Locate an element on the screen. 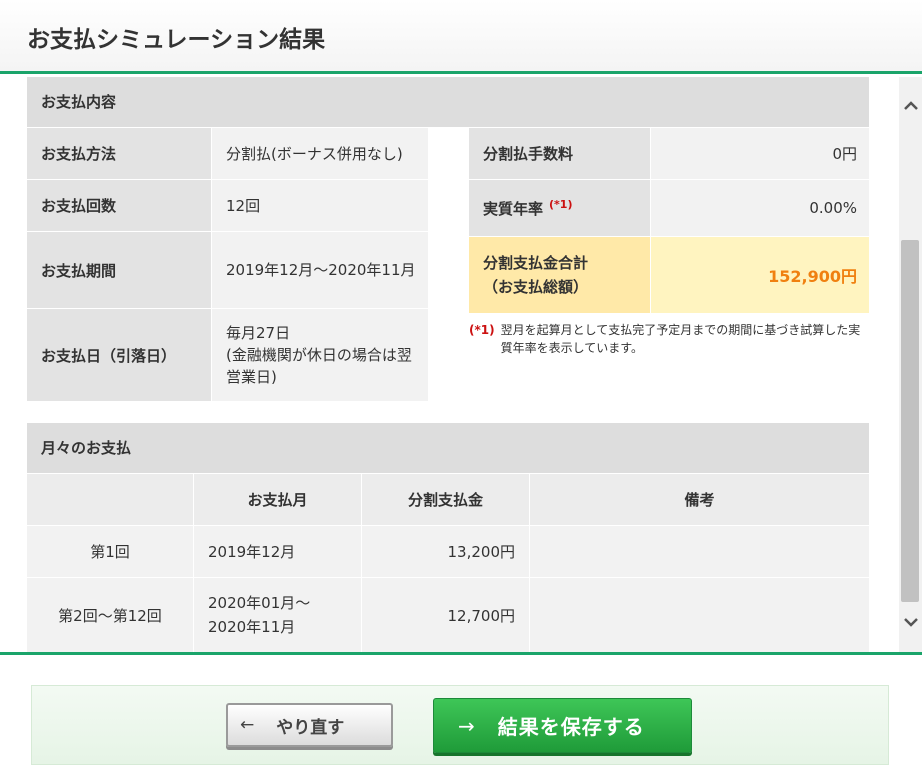 The image size is (922, 765). monthly-title: 月々のお支払 is located at coordinates (448, 448).